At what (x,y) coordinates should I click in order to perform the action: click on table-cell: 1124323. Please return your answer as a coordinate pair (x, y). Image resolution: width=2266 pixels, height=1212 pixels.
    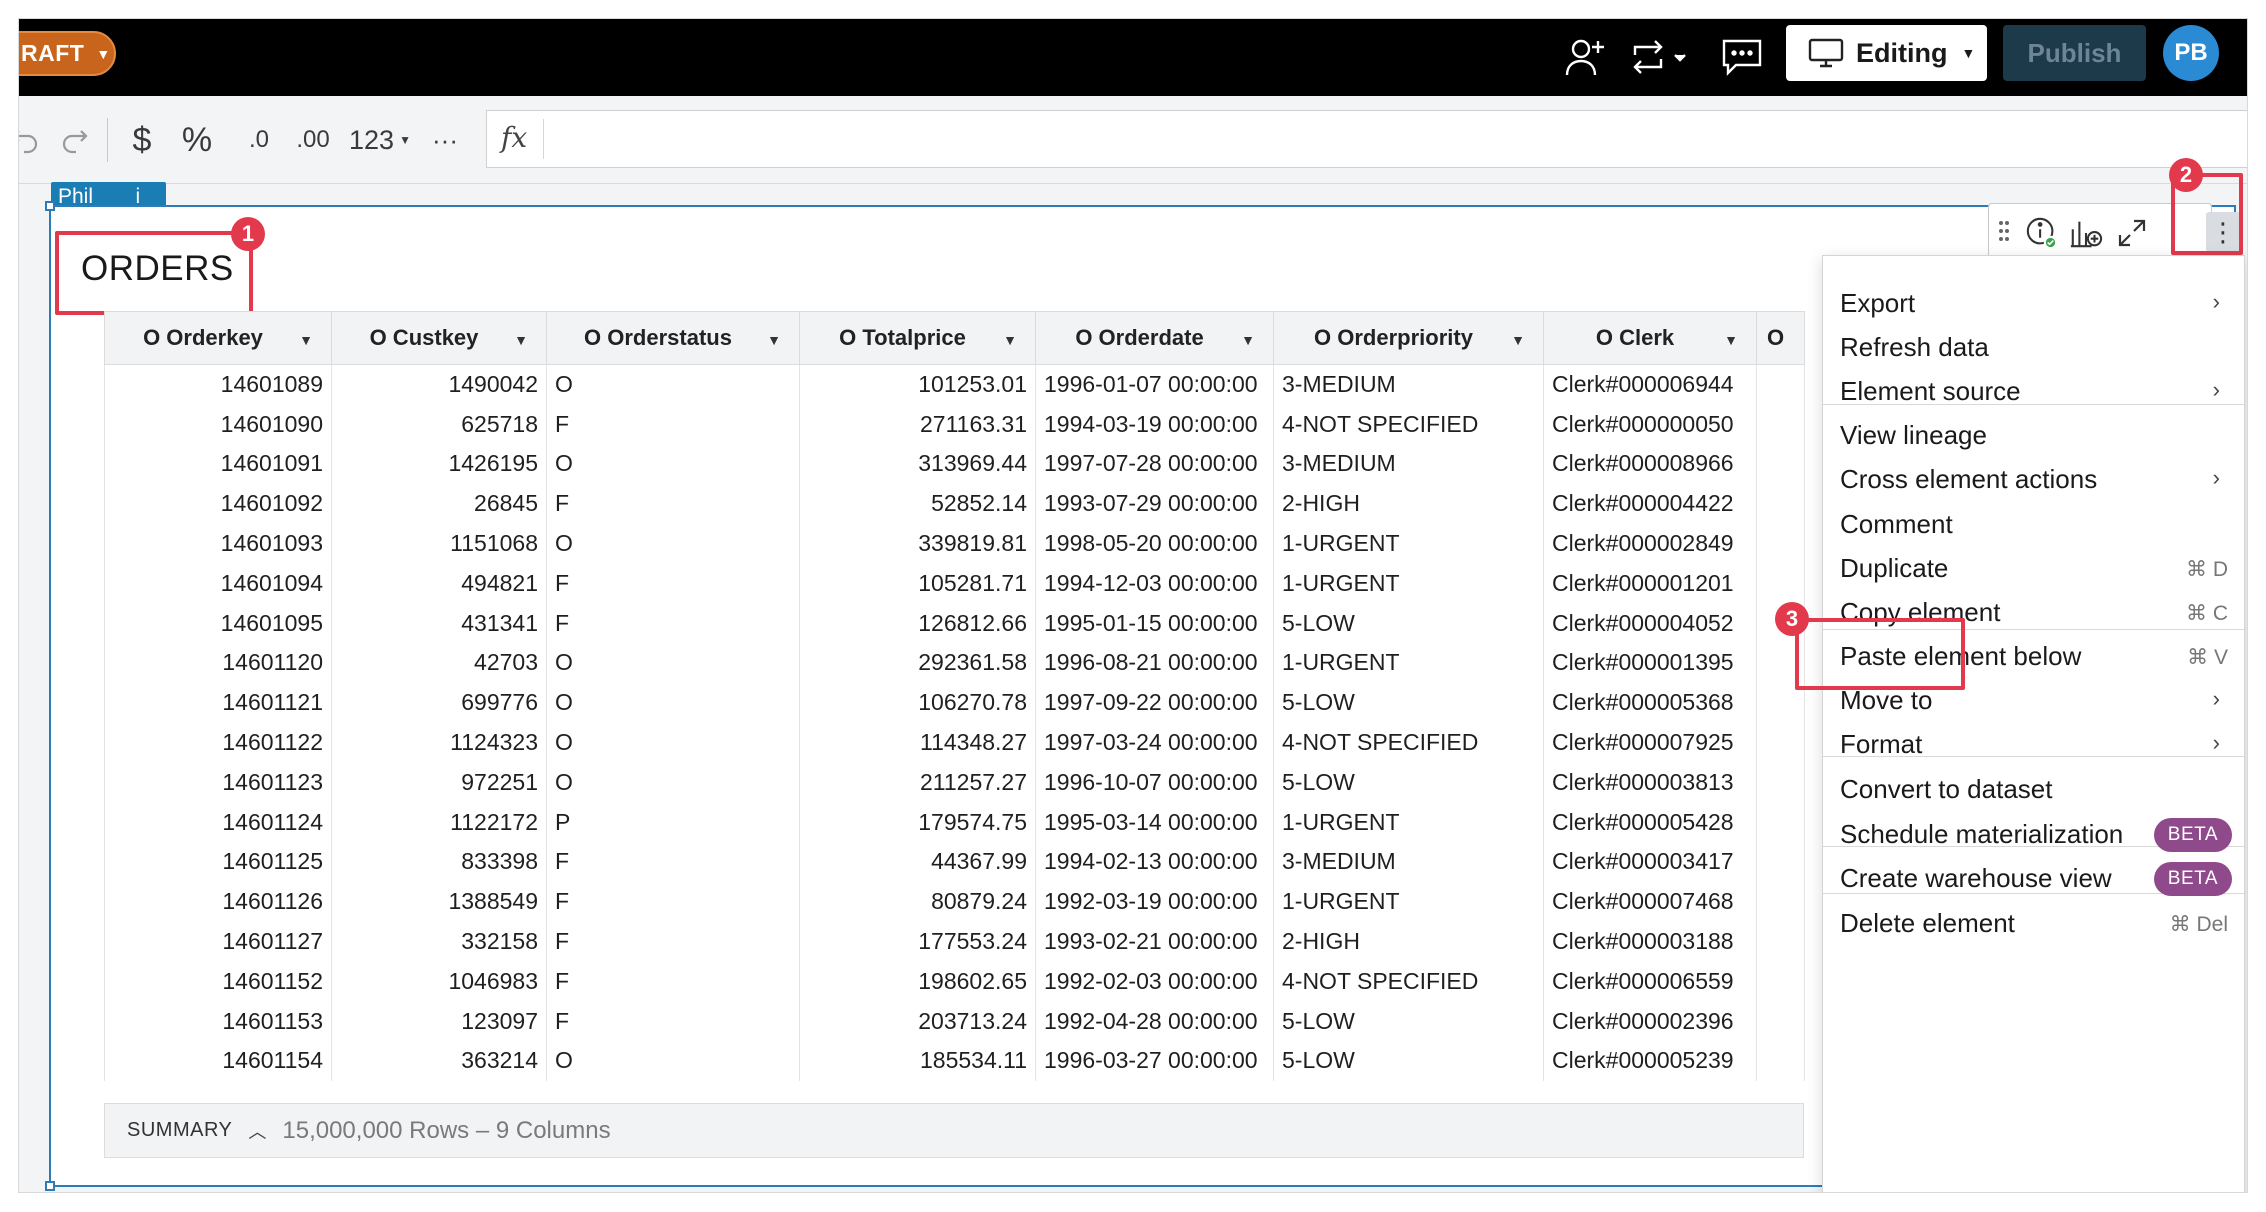
    Looking at the image, I should click on (439, 742).